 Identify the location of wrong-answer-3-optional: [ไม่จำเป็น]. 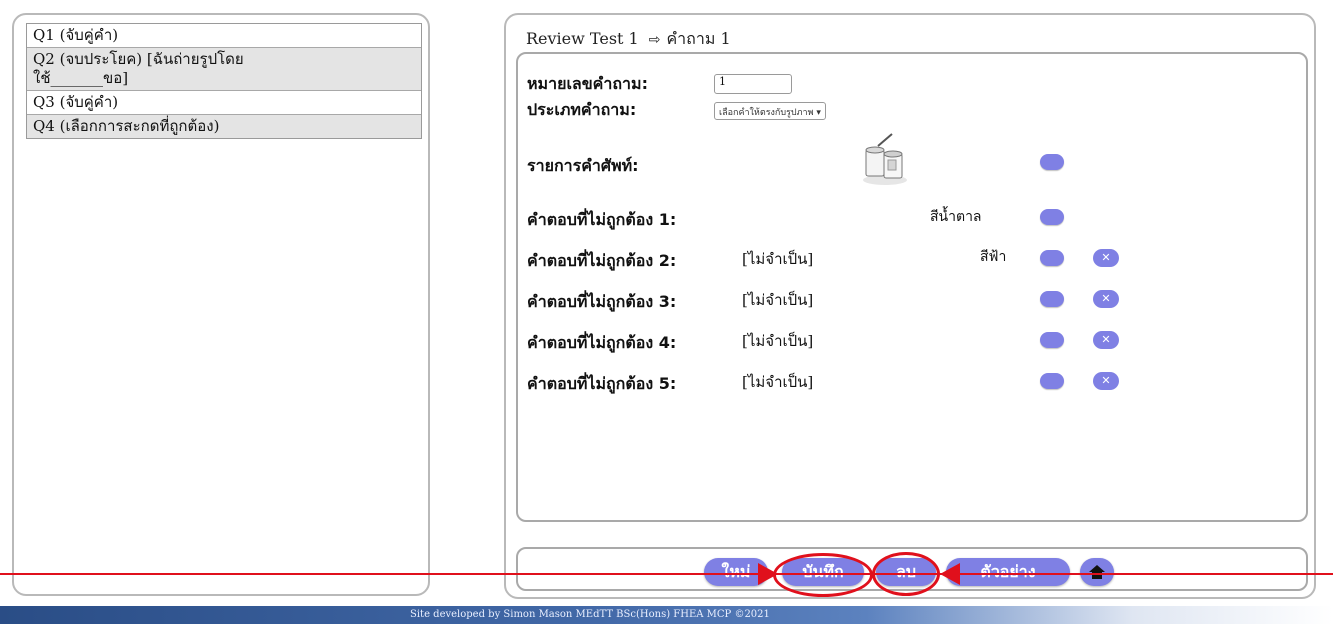
(778, 300).